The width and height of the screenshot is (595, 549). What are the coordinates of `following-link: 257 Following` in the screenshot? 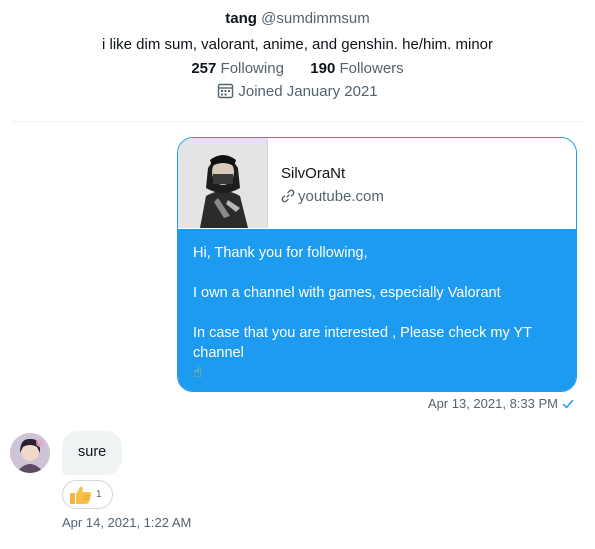 It's located at (239, 68).